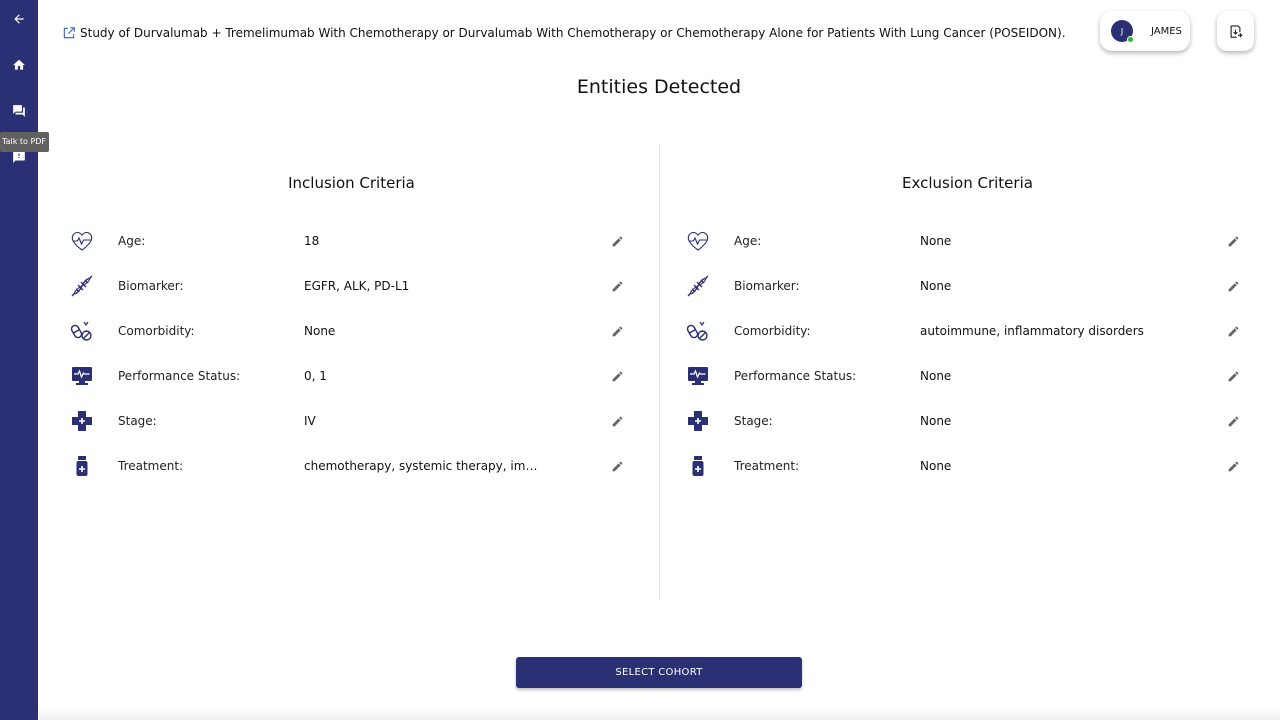 Image resolution: width=1280 pixels, height=720 pixels. Describe the element at coordinates (24, 142) in the screenshot. I see `sidebar-tooltip: Talk to PDF` at that location.